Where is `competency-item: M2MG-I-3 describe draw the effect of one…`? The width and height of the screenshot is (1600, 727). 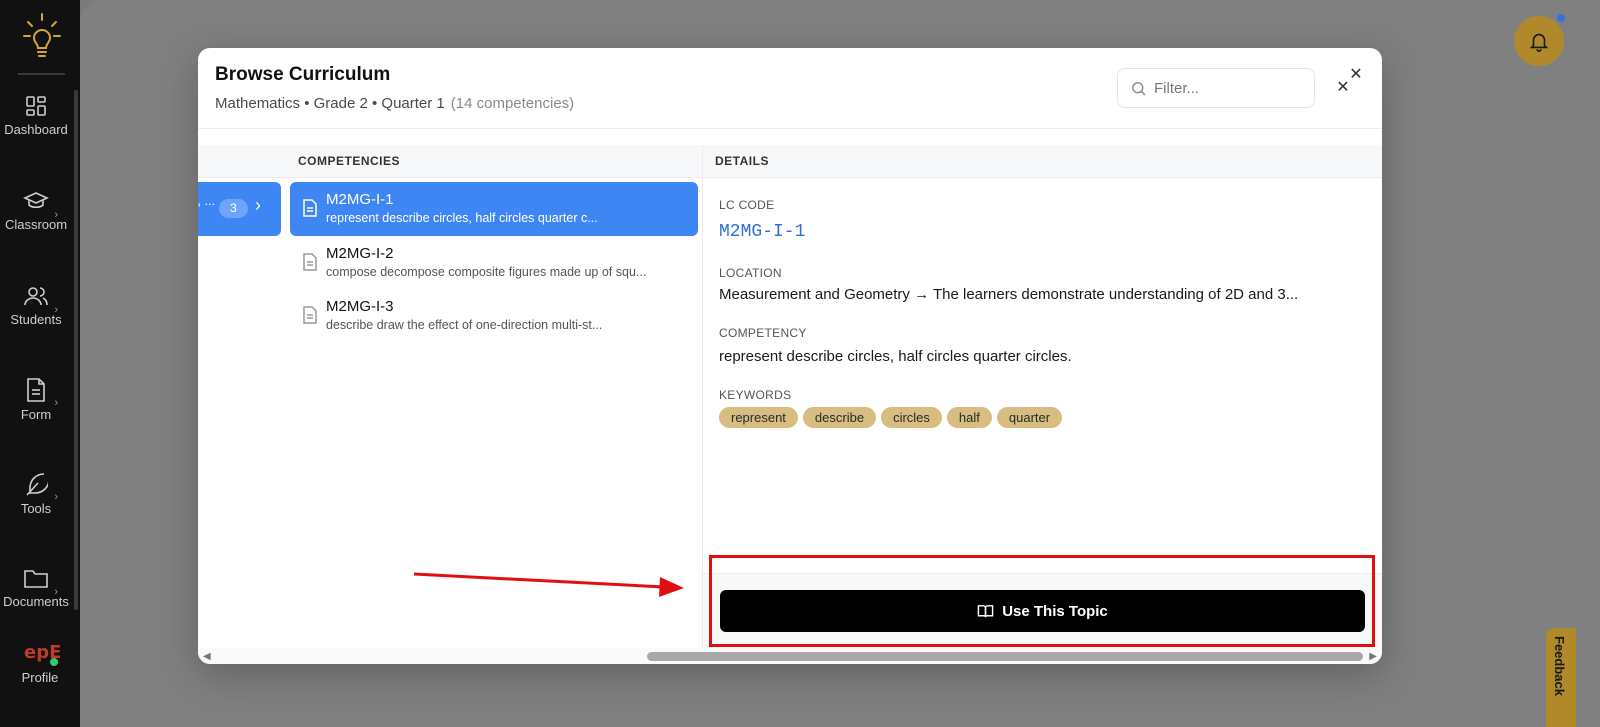
competency-item: M2MG-I-3 describe draw the effect of one… is located at coordinates (494, 316).